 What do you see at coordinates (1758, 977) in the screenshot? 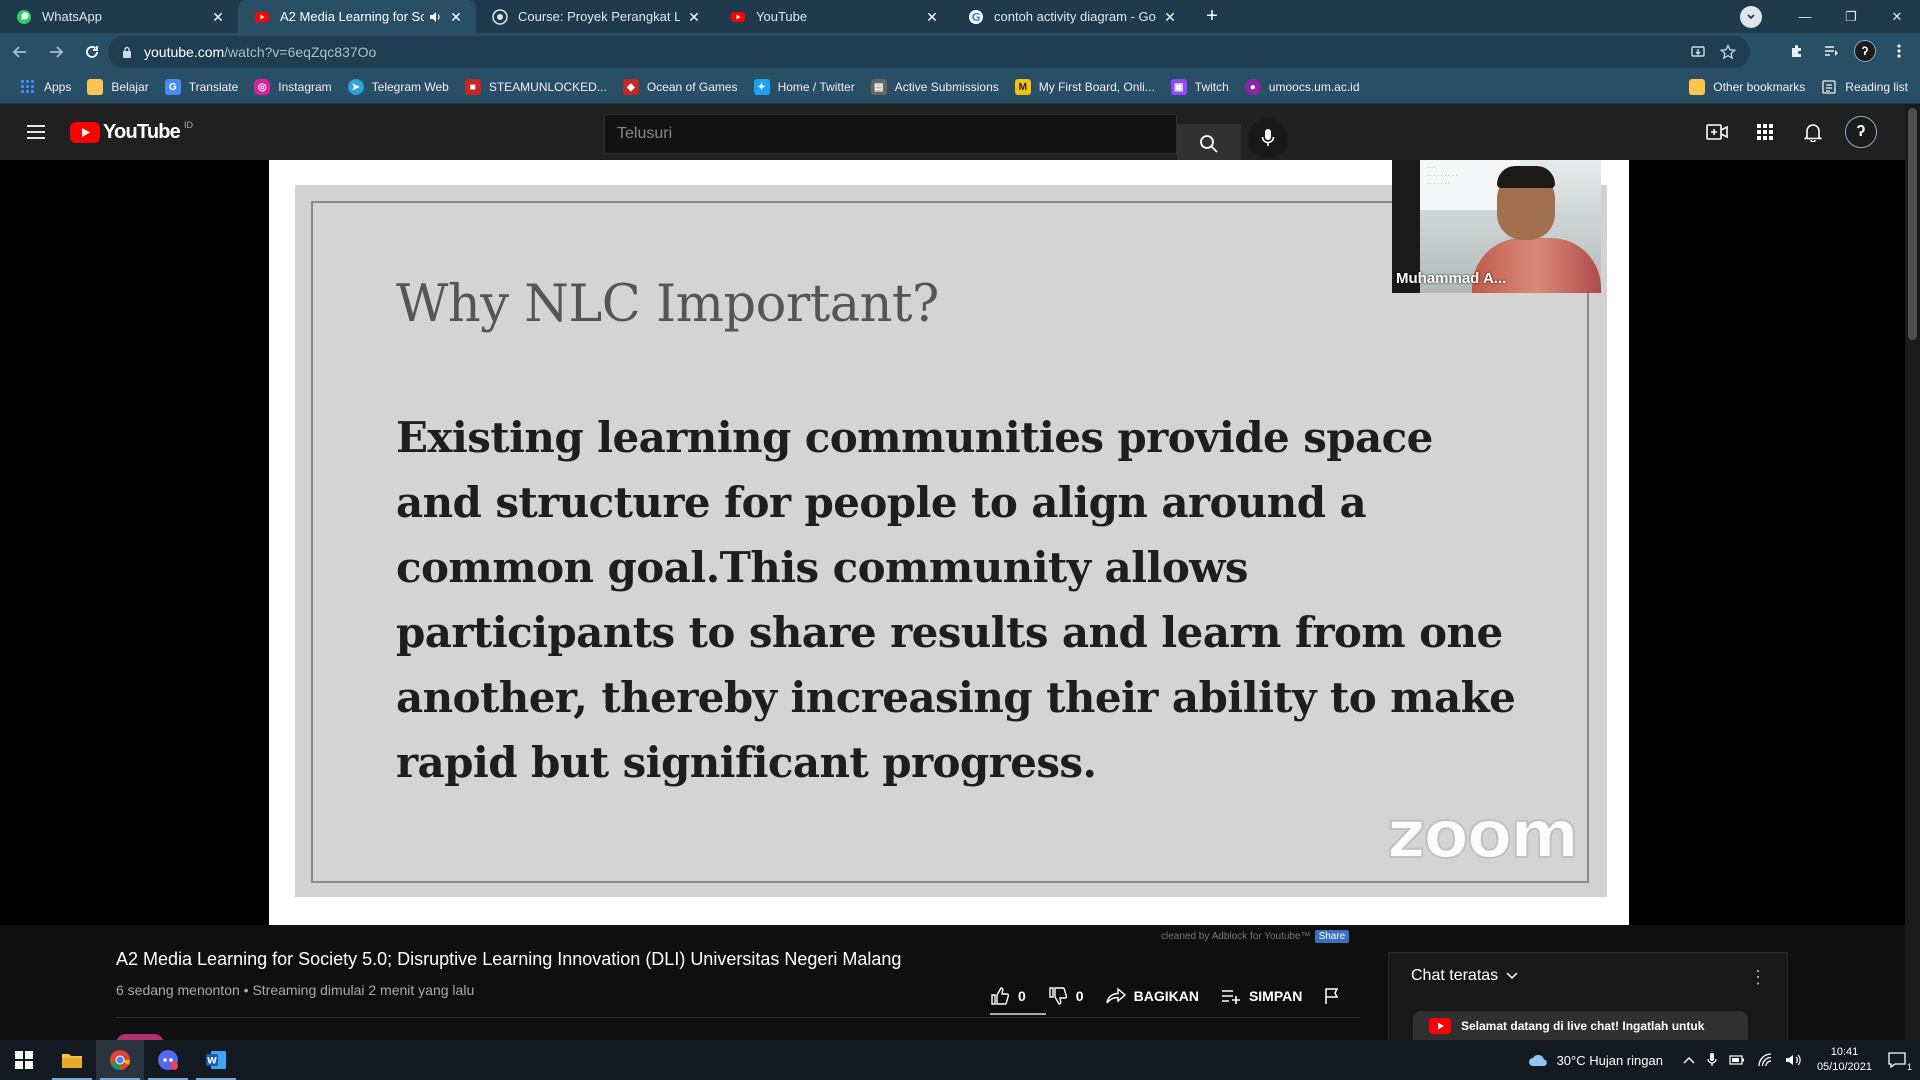
I see `chat-more-options-icon: ⋮` at bounding box center [1758, 977].